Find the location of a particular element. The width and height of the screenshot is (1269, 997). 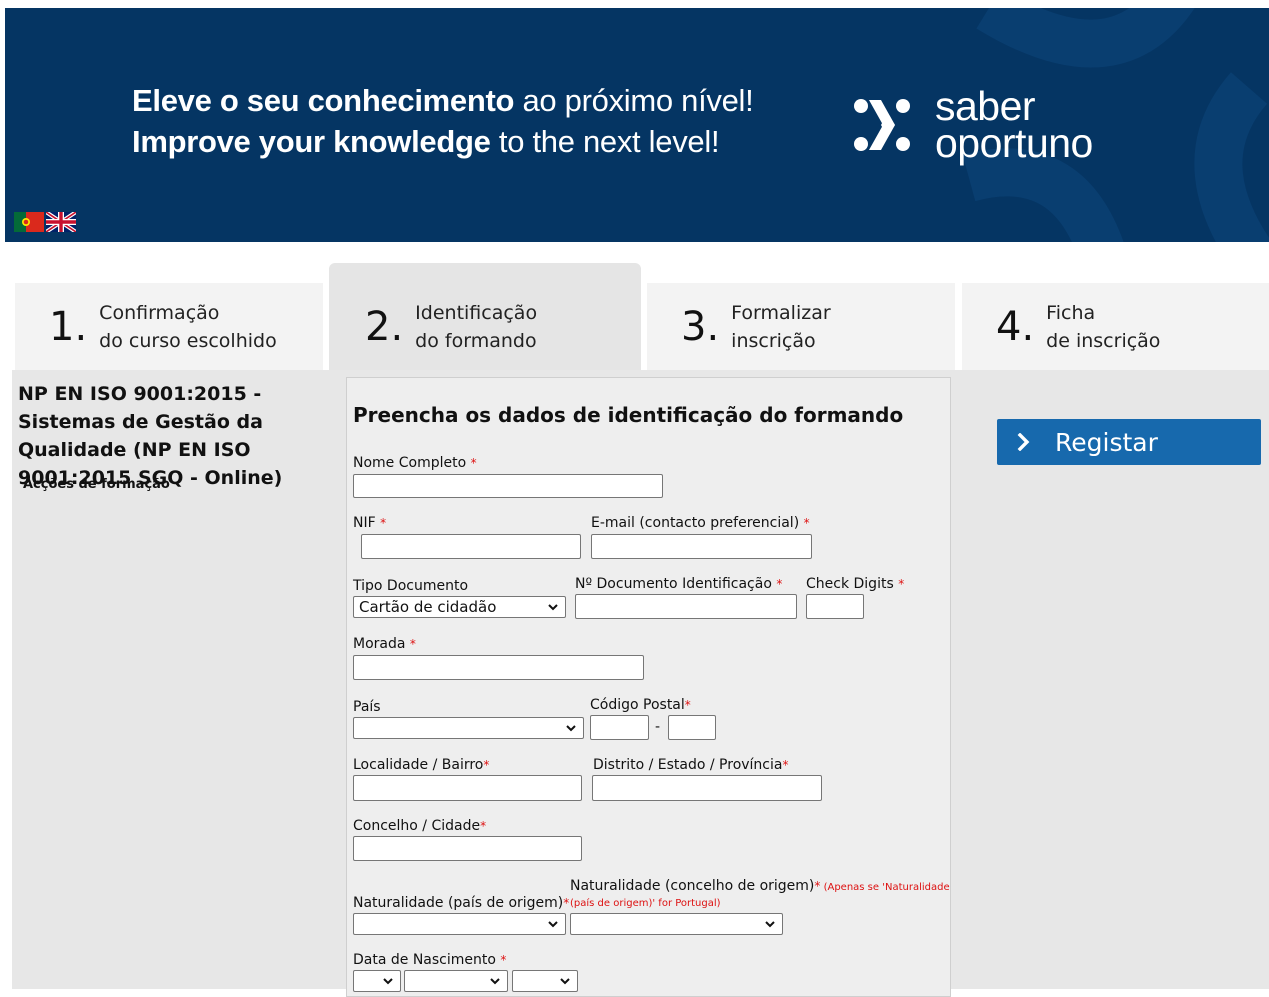

tipo-documento-value: Cartão de cidadão is located at coordinates (428, 607).